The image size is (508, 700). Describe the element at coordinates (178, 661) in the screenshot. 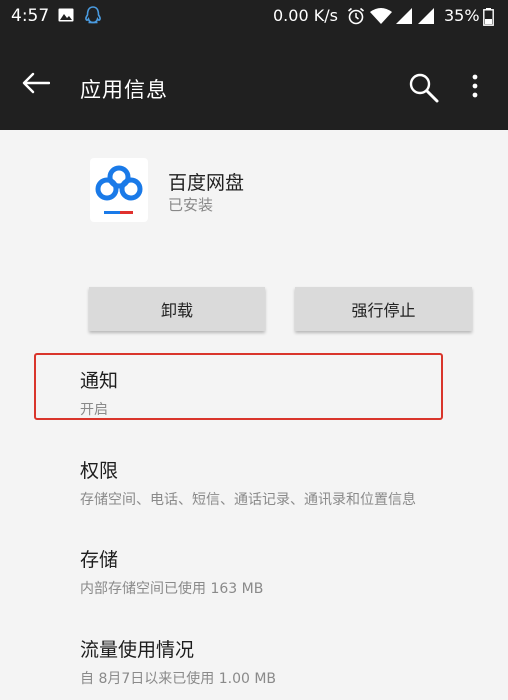

I see `settings-item-data-usage: 流量使用情况 自 8月7日以来已使用 1.00 MB` at that location.